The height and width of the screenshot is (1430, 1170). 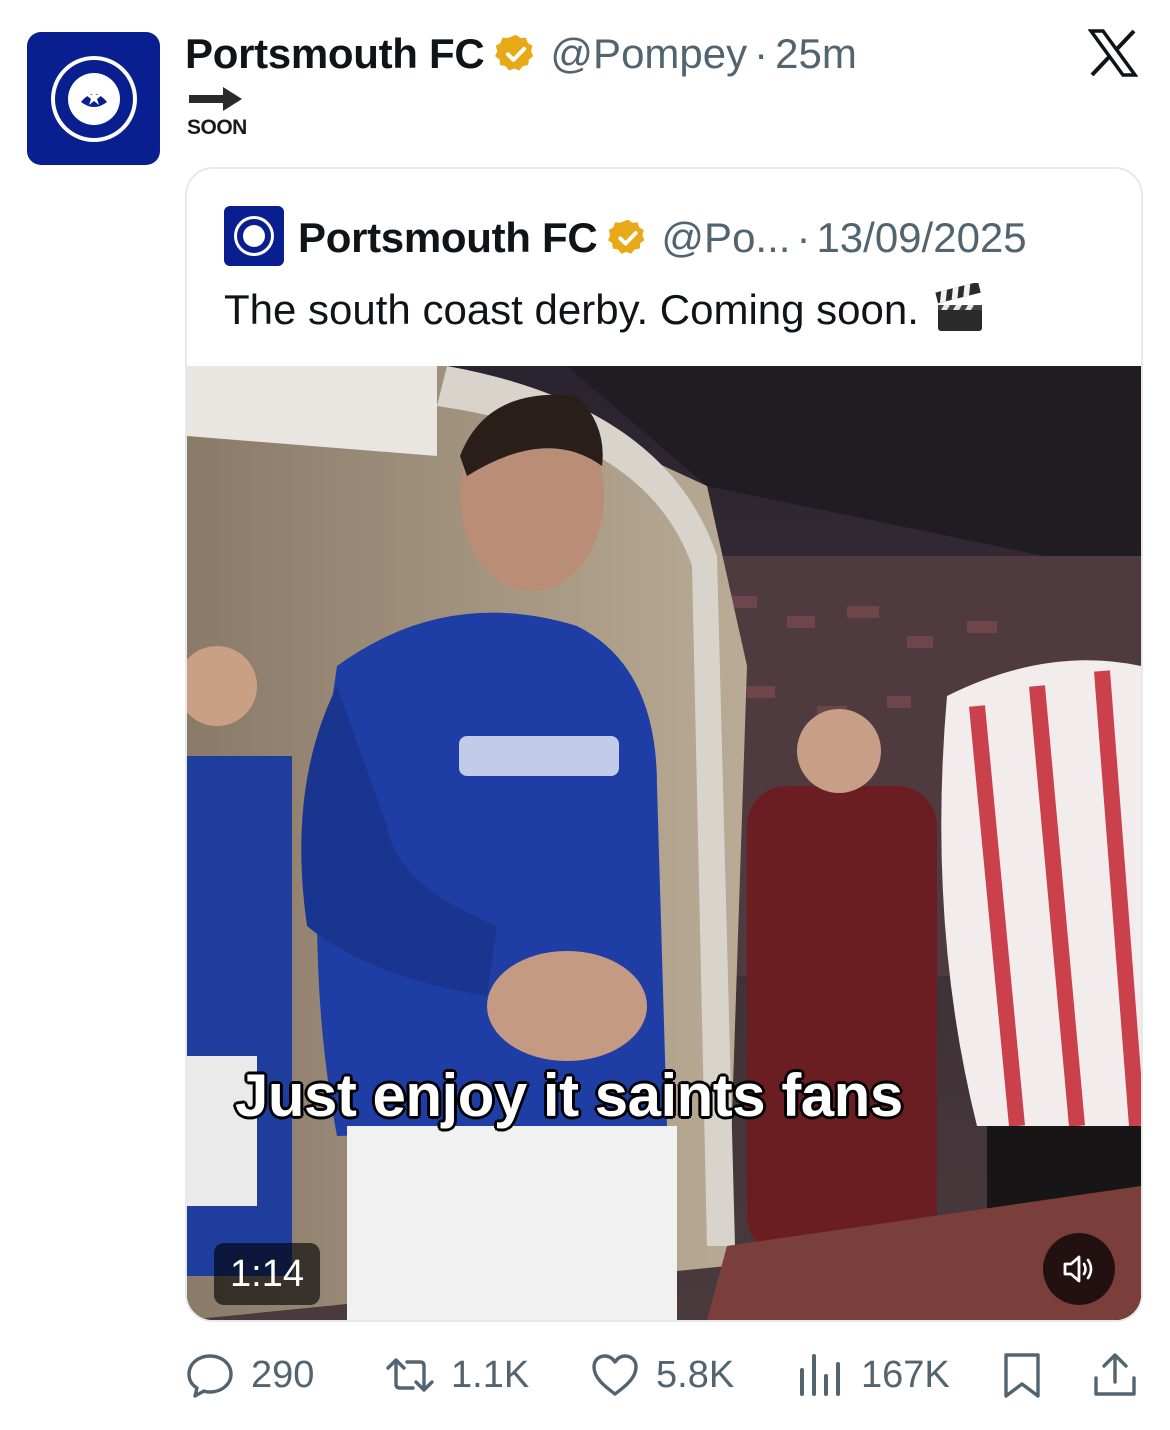 I want to click on repost-icon, so click(x=410, y=1375).